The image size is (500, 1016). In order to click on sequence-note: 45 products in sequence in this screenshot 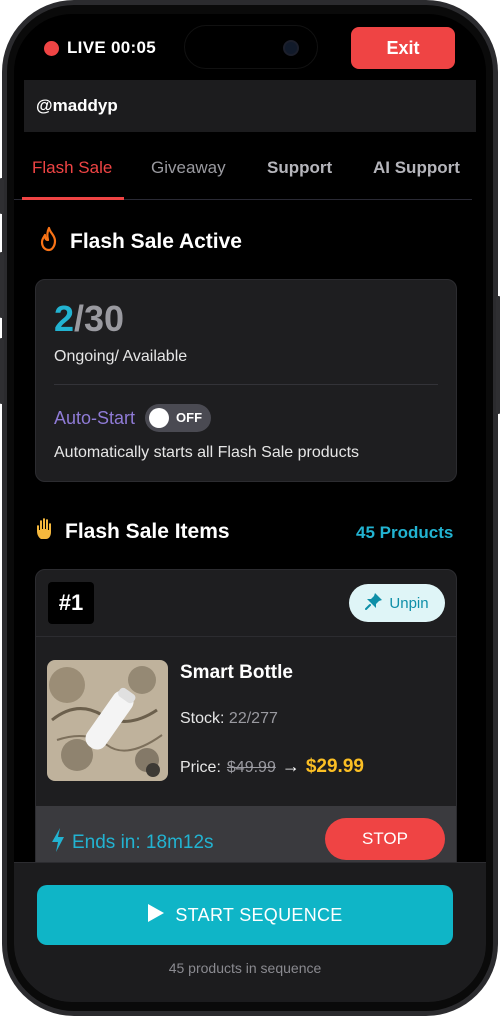, I will do `click(245, 968)`.